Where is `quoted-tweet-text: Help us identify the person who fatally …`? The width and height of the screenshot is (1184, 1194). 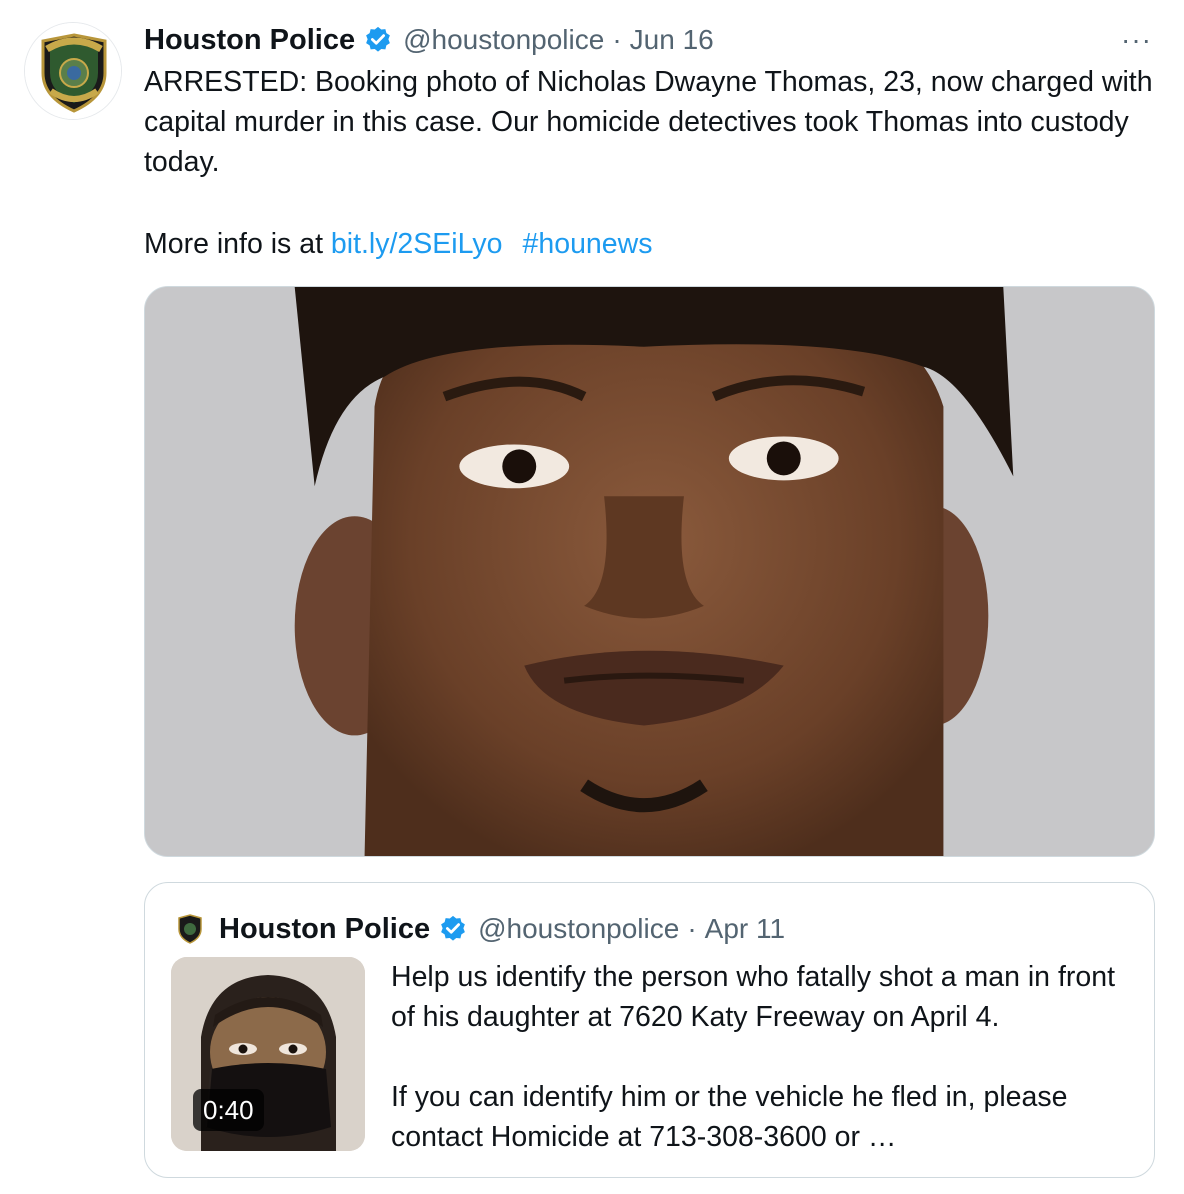
quoted-tweet-text: Help us identify the person who fatally … is located at coordinates (753, 1057).